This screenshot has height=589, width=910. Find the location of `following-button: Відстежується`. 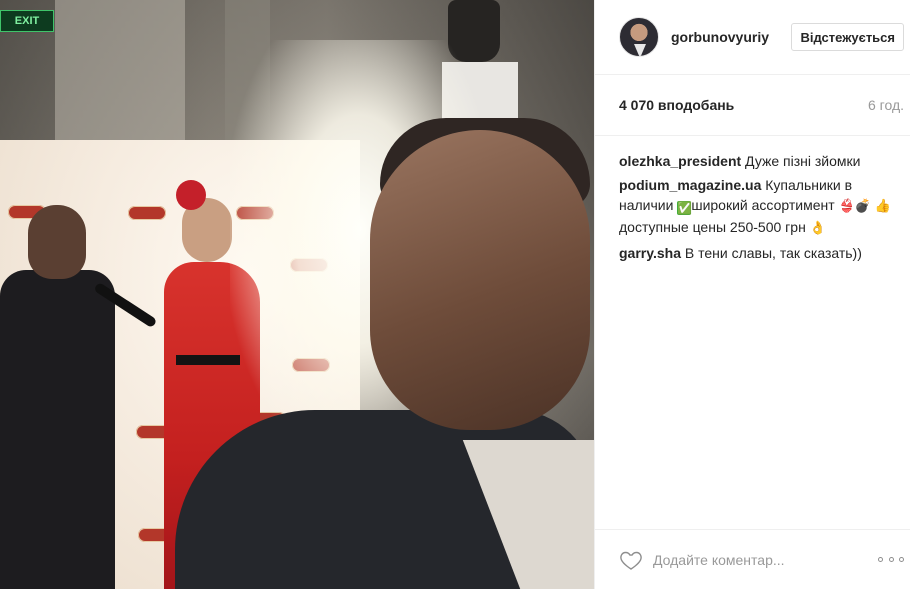

following-button: Відстежується is located at coordinates (847, 37).